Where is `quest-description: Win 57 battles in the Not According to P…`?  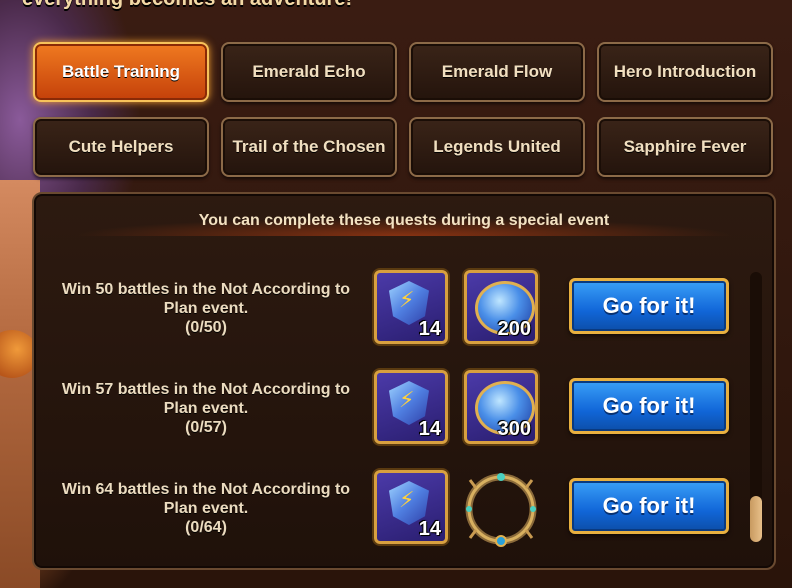 quest-description: Win 57 battles in the Not According to P… is located at coordinates (206, 408).